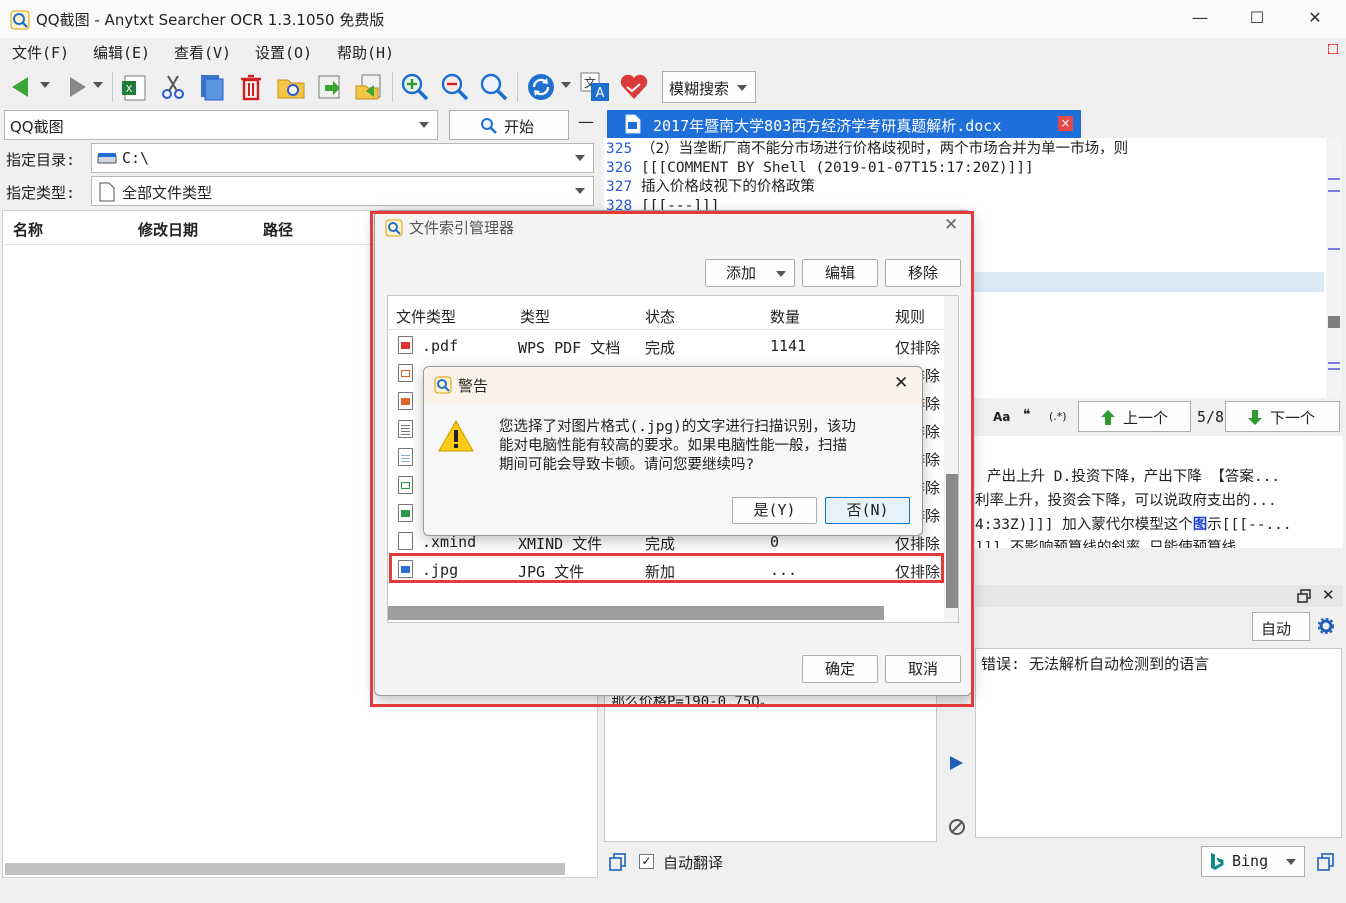 Image resolution: width=1346 pixels, height=903 pixels. Describe the element at coordinates (1027, 415) in the screenshot. I see `whole-word-toggle: ❝` at that location.